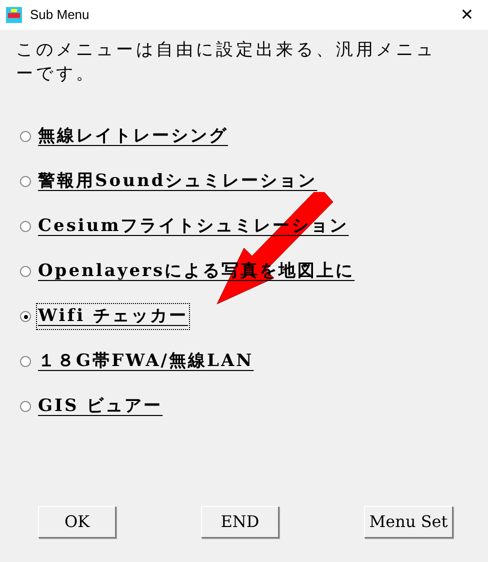 Image resolution: width=488 pixels, height=562 pixels. Describe the element at coordinates (100, 407) in the screenshot. I see `option-label: GIS ビュアー` at that location.